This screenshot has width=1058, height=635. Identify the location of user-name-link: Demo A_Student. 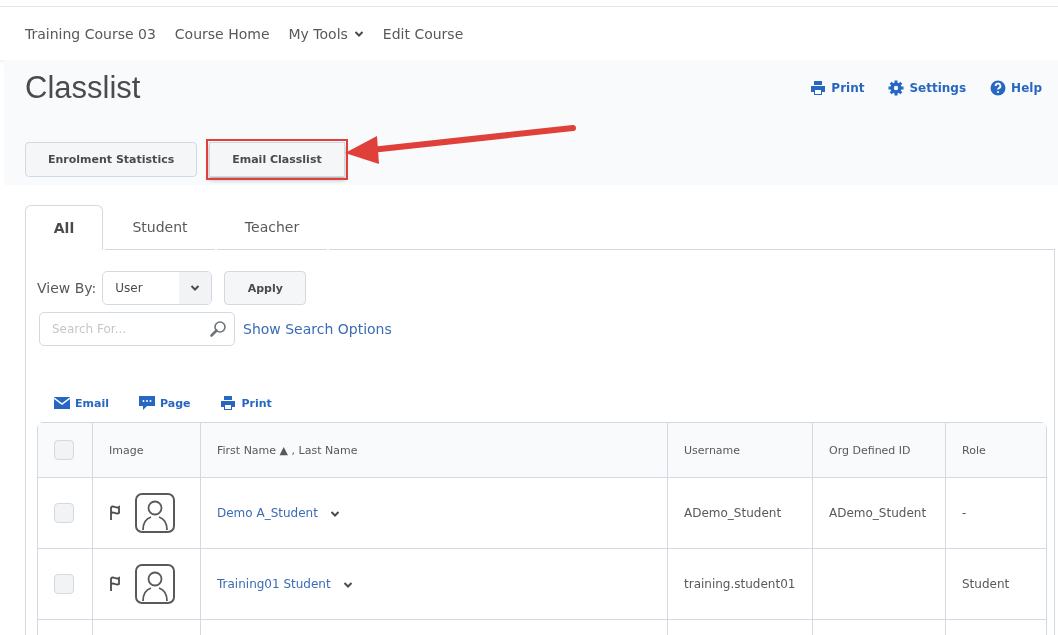
(267, 513).